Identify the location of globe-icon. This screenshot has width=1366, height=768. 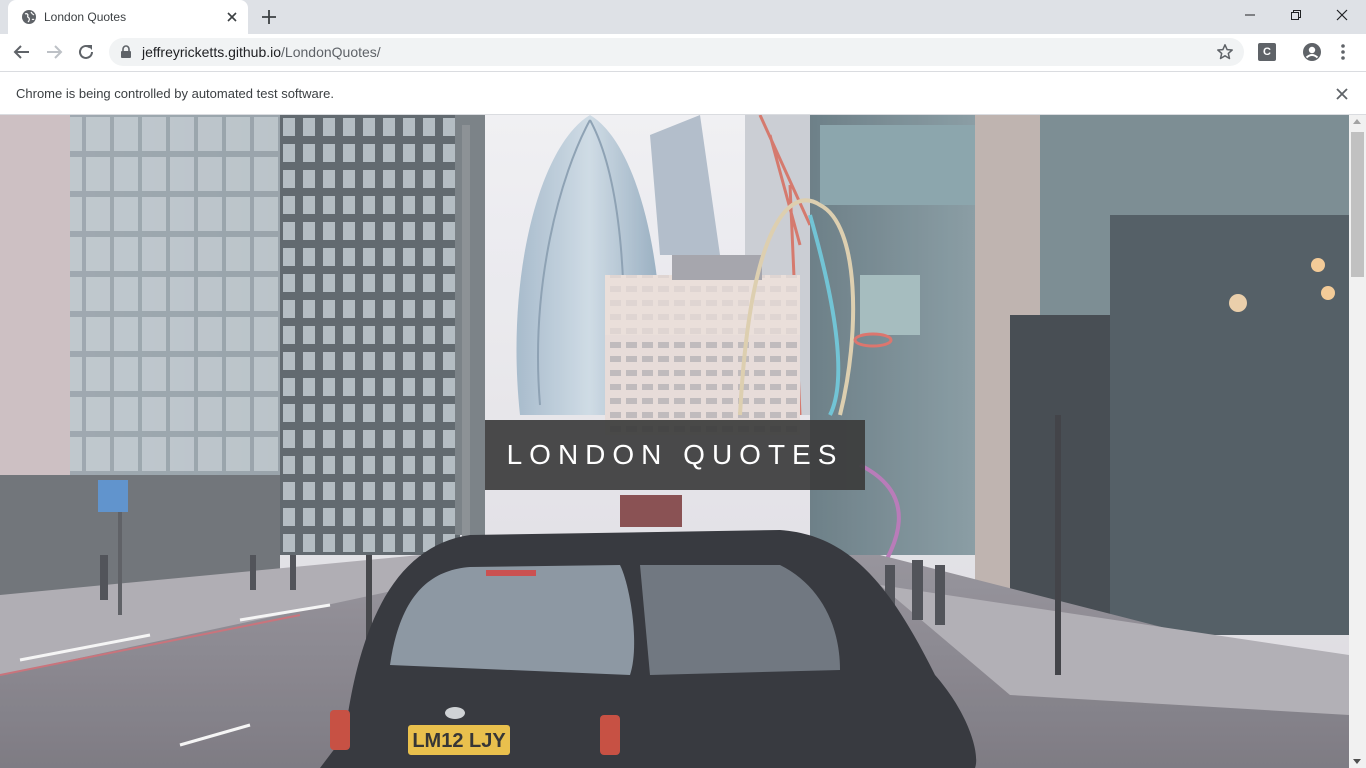
(29, 17).